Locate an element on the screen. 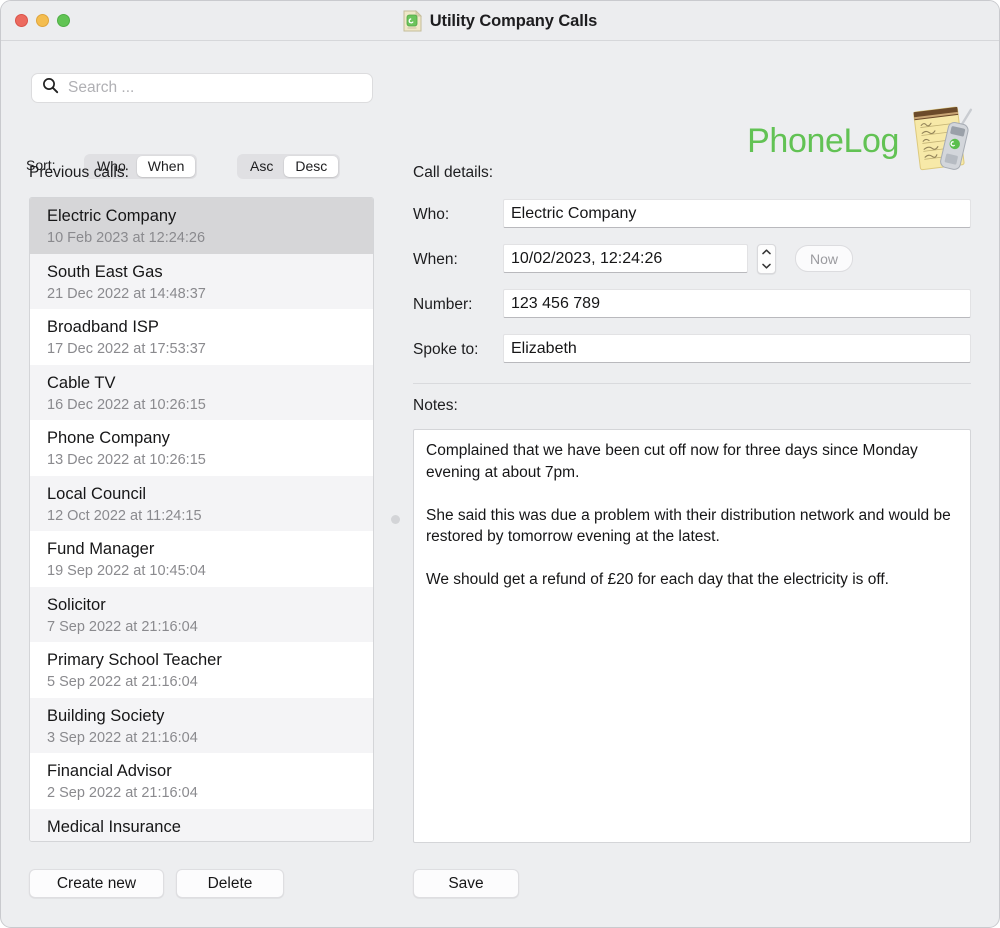 The image size is (1000, 928). when-input is located at coordinates (625, 258).